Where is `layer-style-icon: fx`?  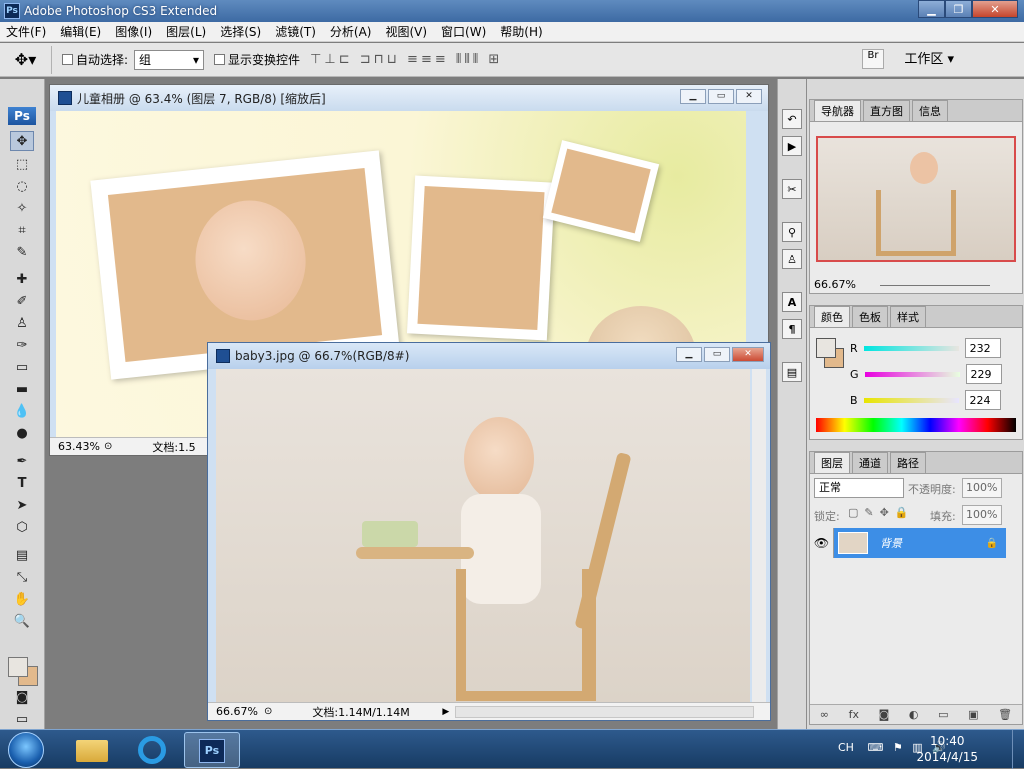
layer-style-icon: fx is located at coordinates (854, 714).